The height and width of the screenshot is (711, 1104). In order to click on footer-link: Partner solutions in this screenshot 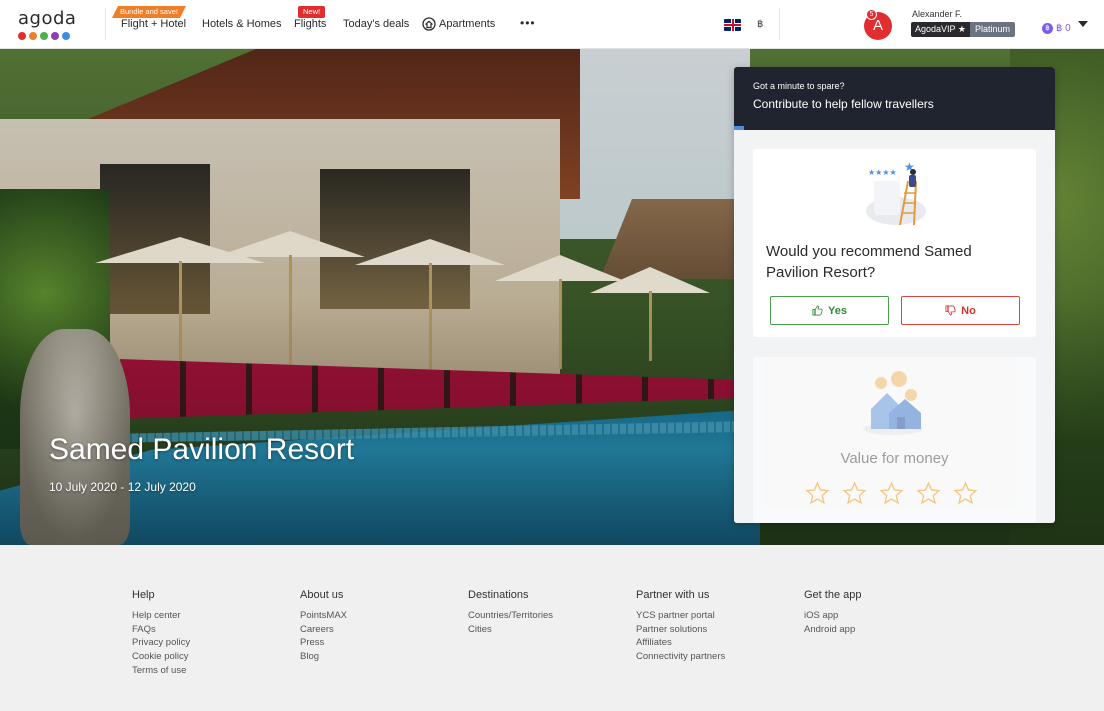, I will do `click(680, 630)`.